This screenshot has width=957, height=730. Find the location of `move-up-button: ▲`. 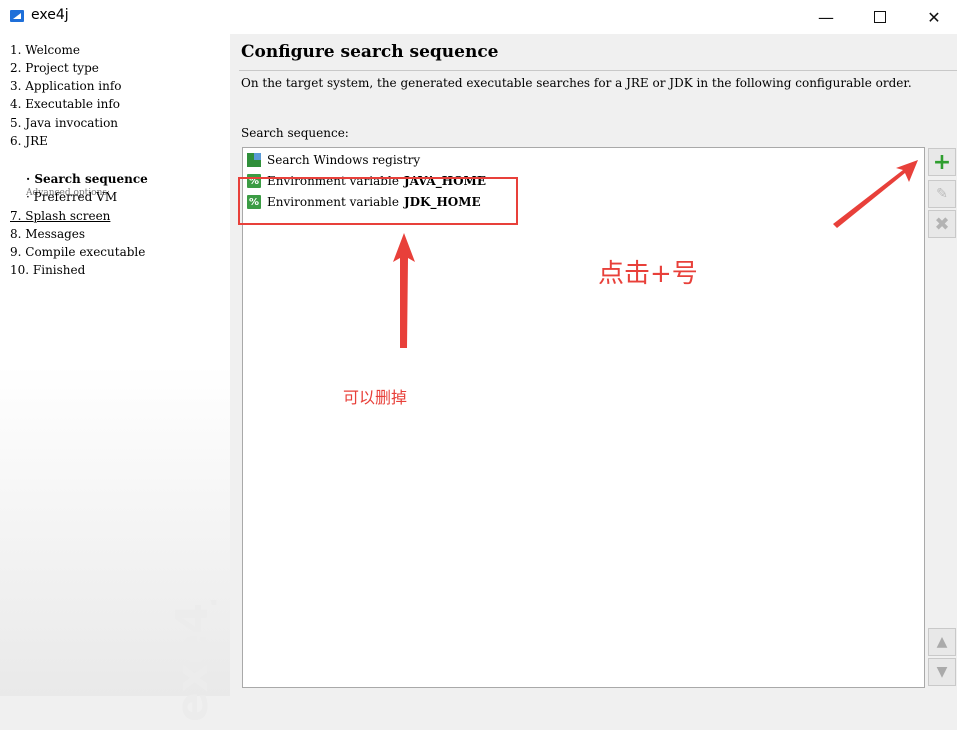

move-up-button: ▲ is located at coordinates (942, 642).